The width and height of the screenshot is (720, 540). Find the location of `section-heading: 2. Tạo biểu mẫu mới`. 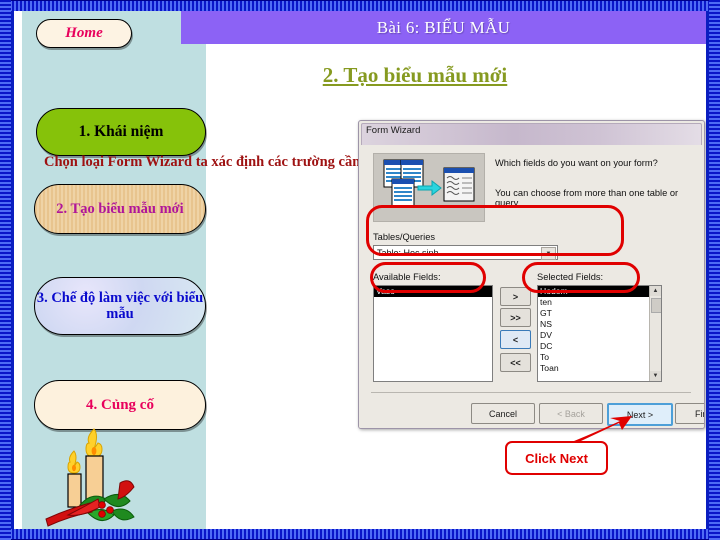

section-heading: 2. Tạo biểu mẫu mới is located at coordinates (415, 75).